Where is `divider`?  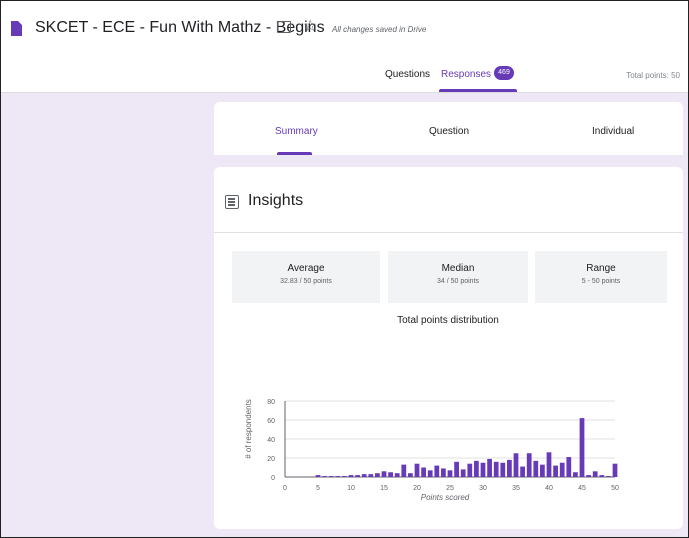 divider is located at coordinates (448, 232).